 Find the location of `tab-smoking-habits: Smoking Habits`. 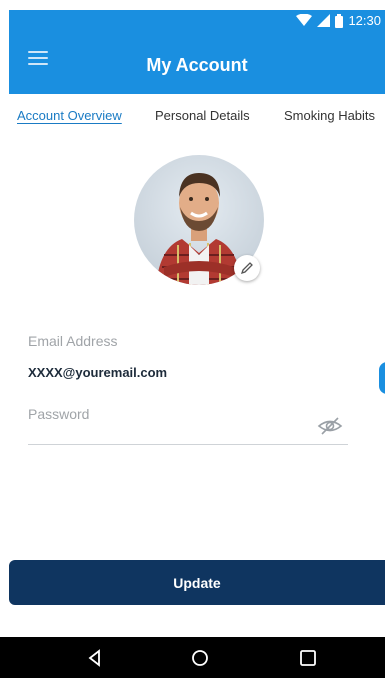

tab-smoking-habits: Smoking Habits is located at coordinates (329, 115).